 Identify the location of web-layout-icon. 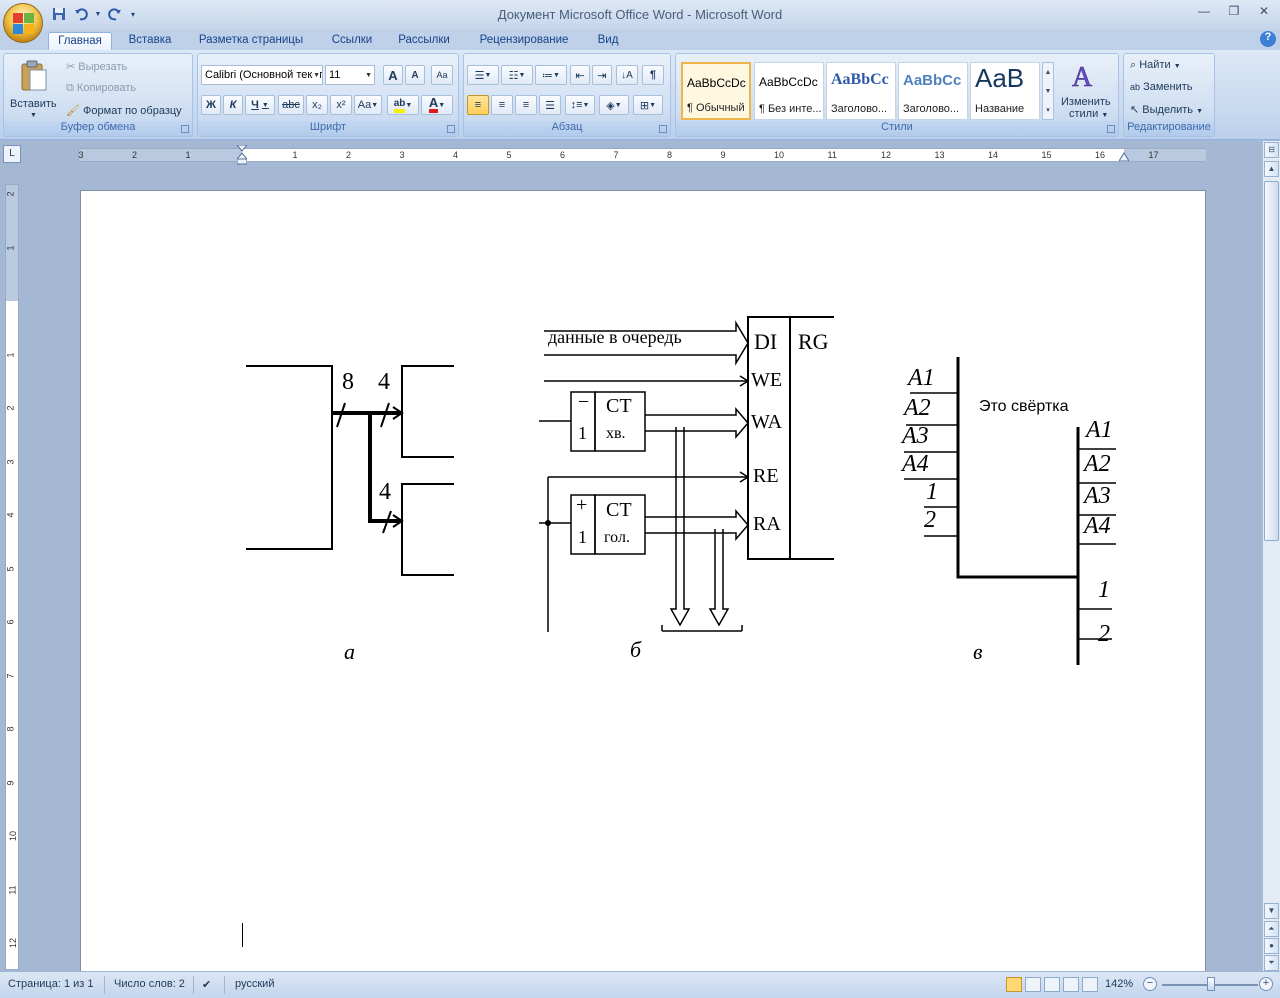
(1052, 984).